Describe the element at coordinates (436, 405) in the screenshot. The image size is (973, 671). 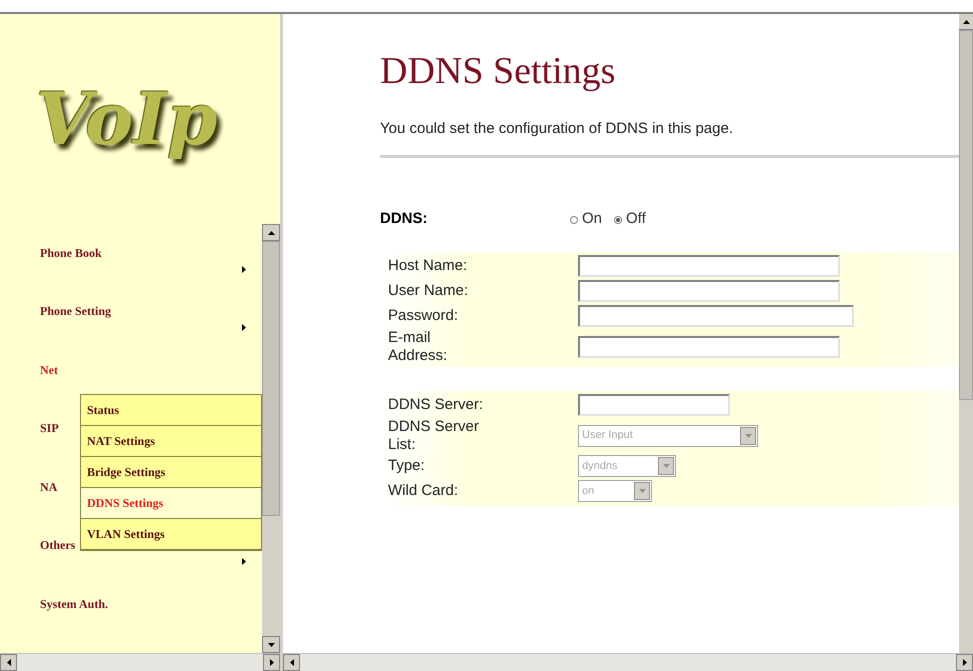
I see `field-label: DDNS Server:` at that location.